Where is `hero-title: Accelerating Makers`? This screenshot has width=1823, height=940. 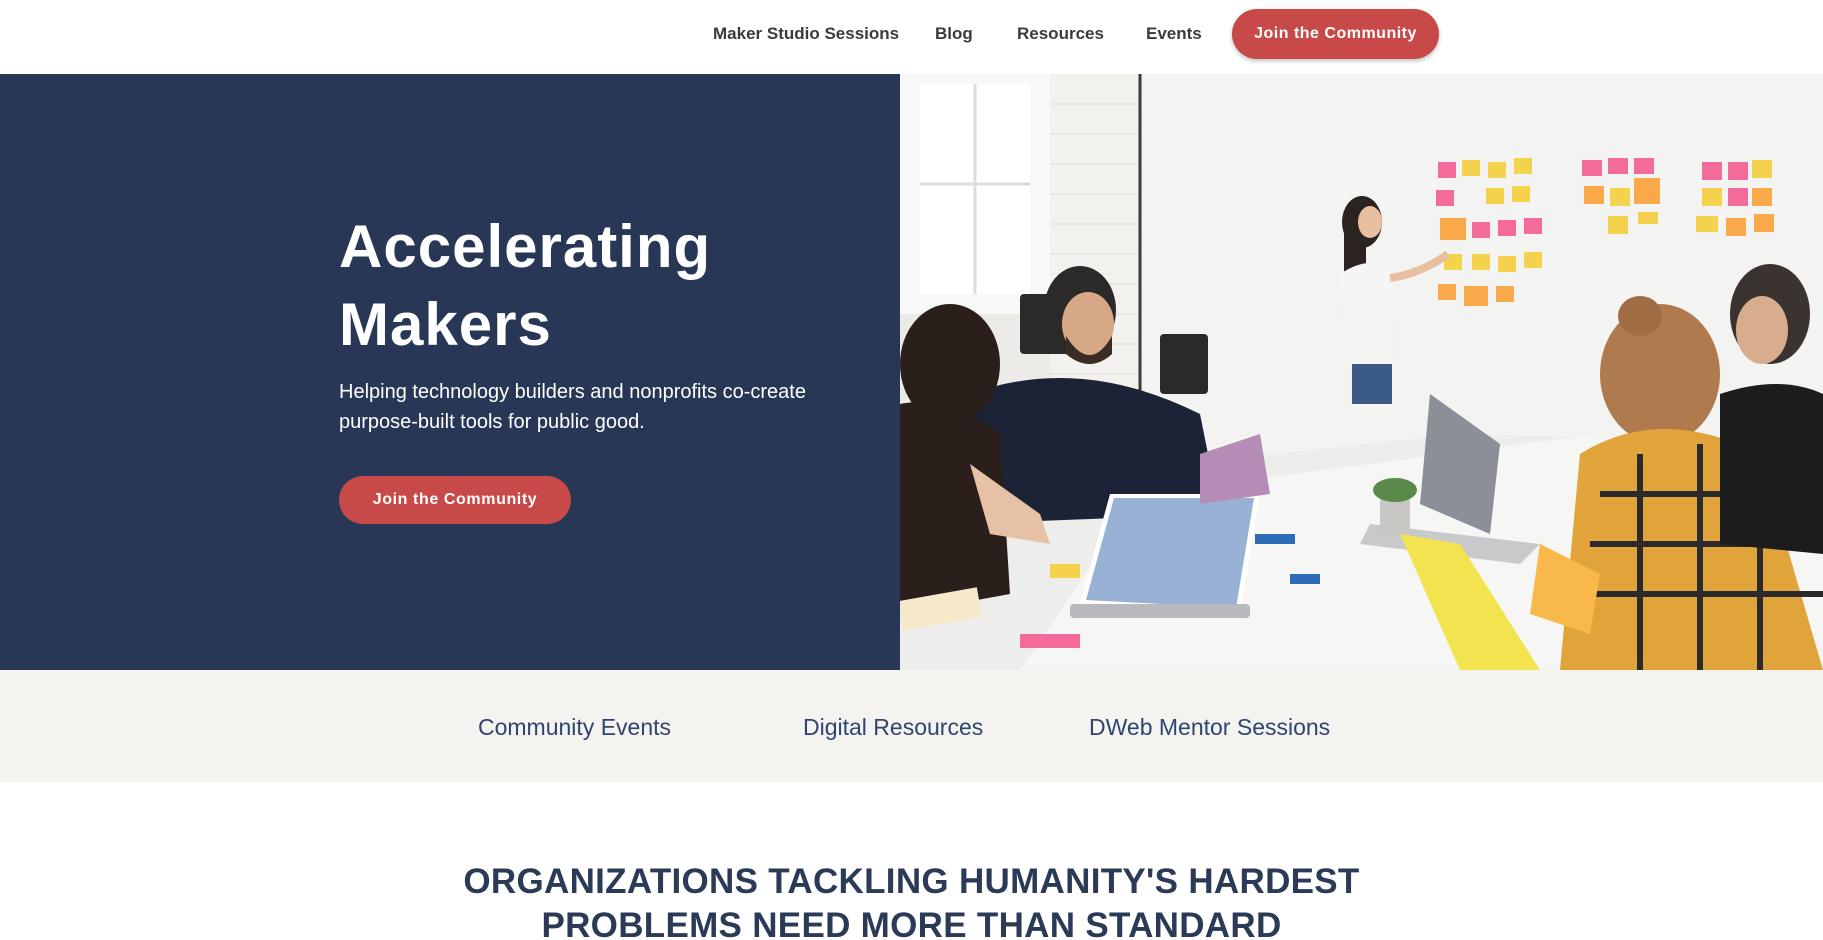 hero-title: Accelerating Makers is located at coordinates (599, 286).